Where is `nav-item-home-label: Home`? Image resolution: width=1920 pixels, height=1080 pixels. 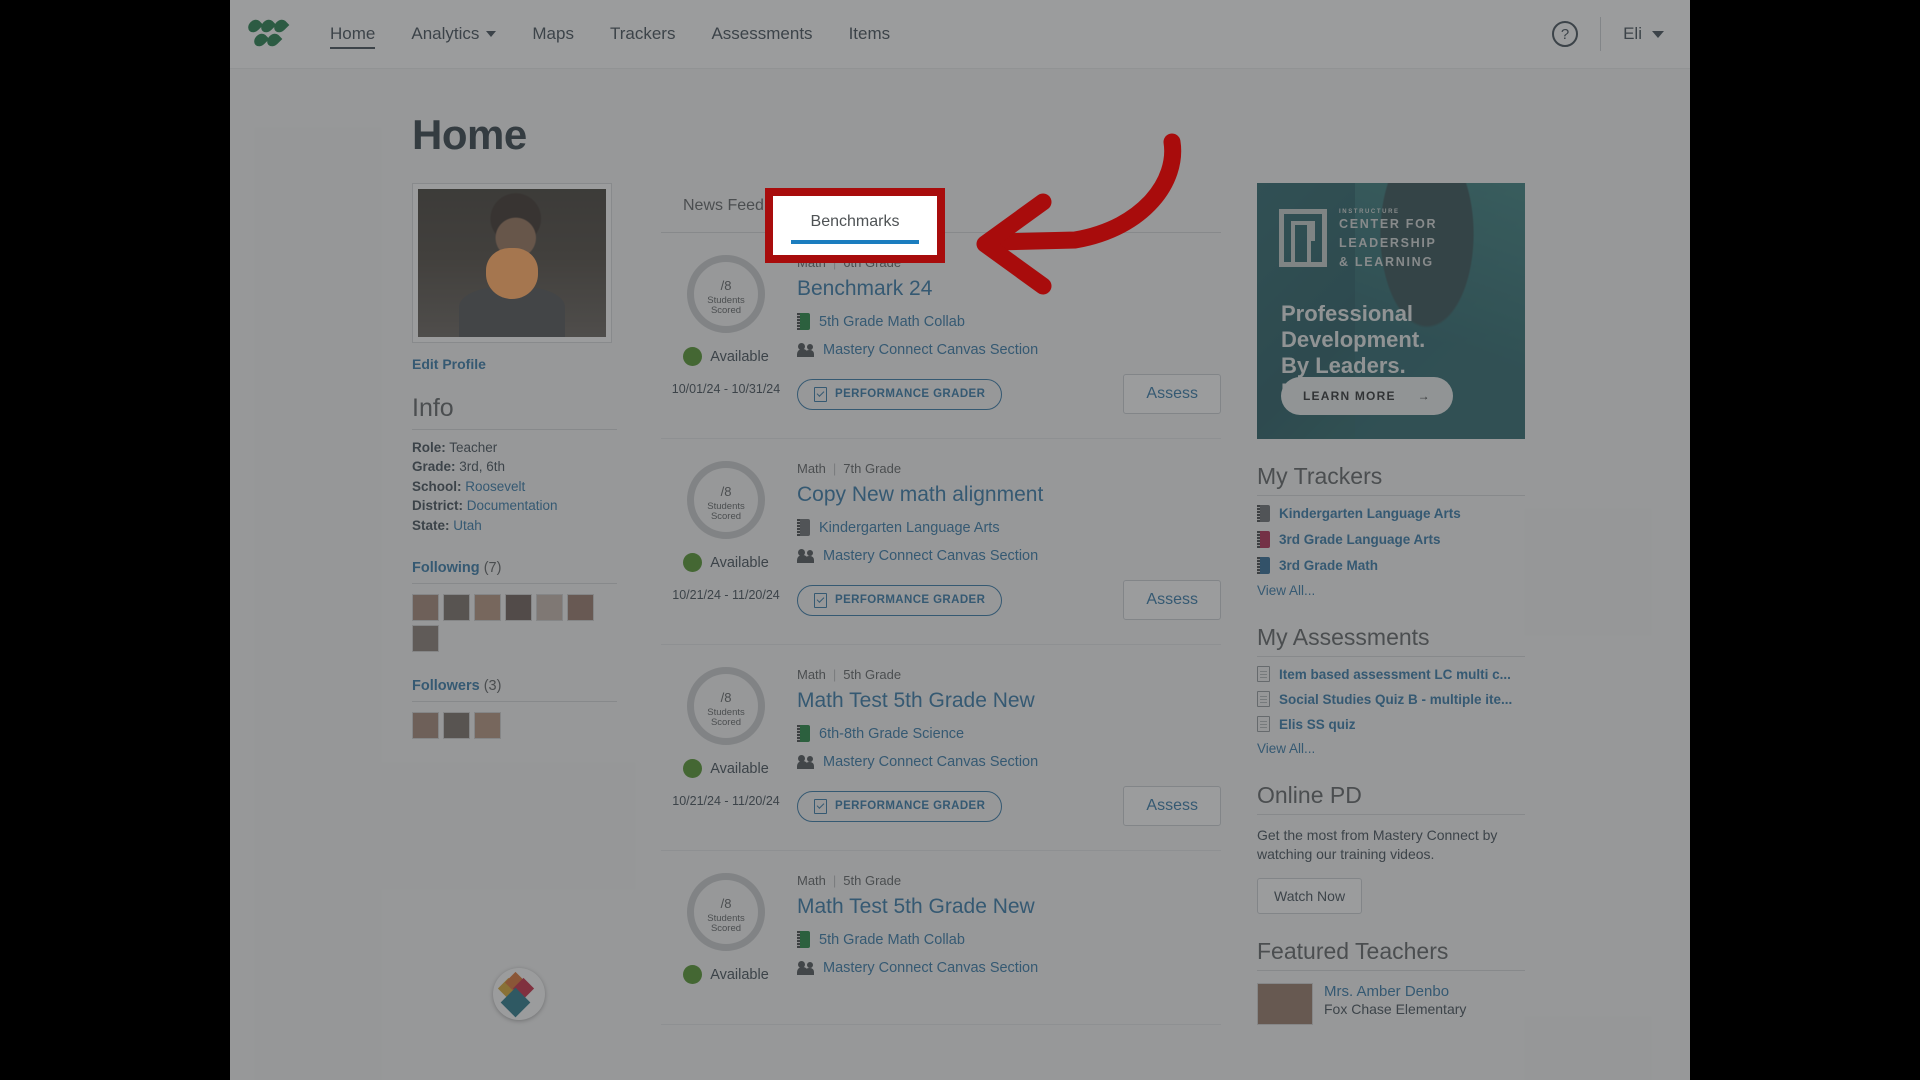
nav-item-home-label: Home is located at coordinates (353, 33).